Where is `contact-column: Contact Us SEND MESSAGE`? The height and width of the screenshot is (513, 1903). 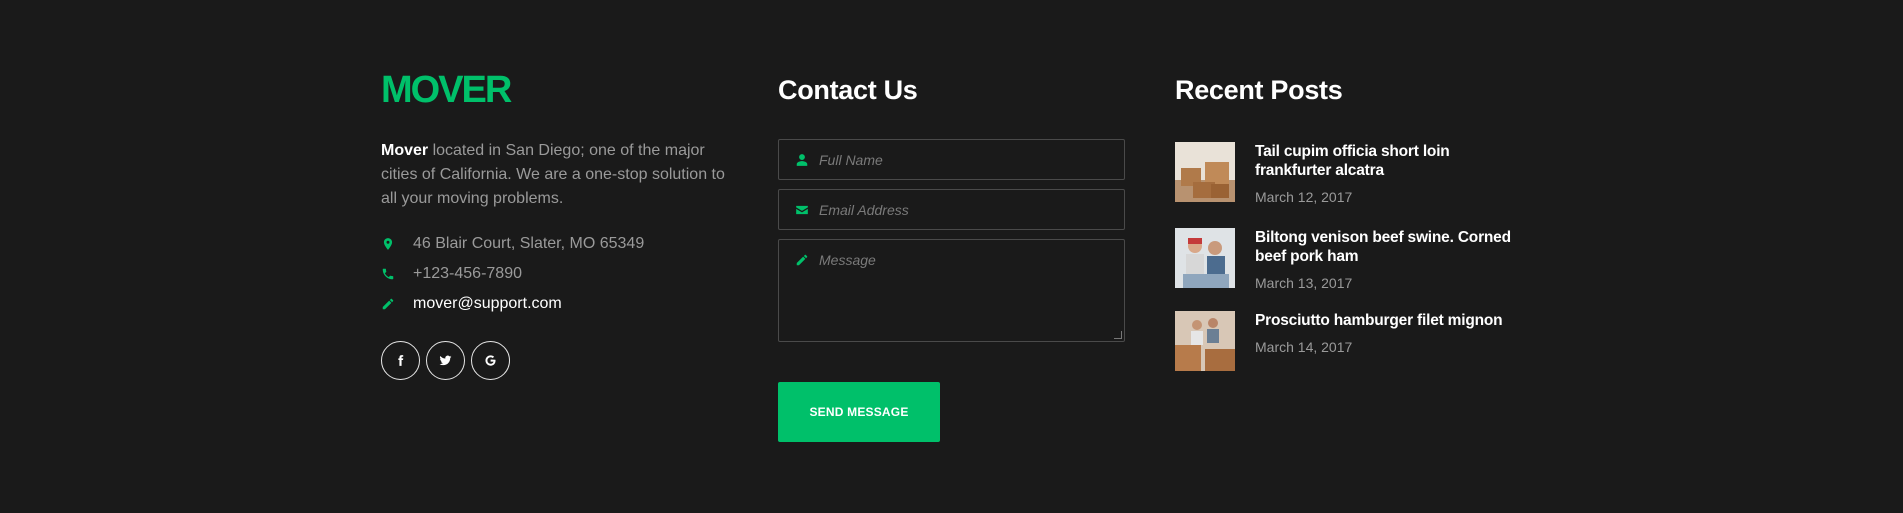
contact-column: Contact Us SEND MESSAGE is located at coordinates (951, 257).